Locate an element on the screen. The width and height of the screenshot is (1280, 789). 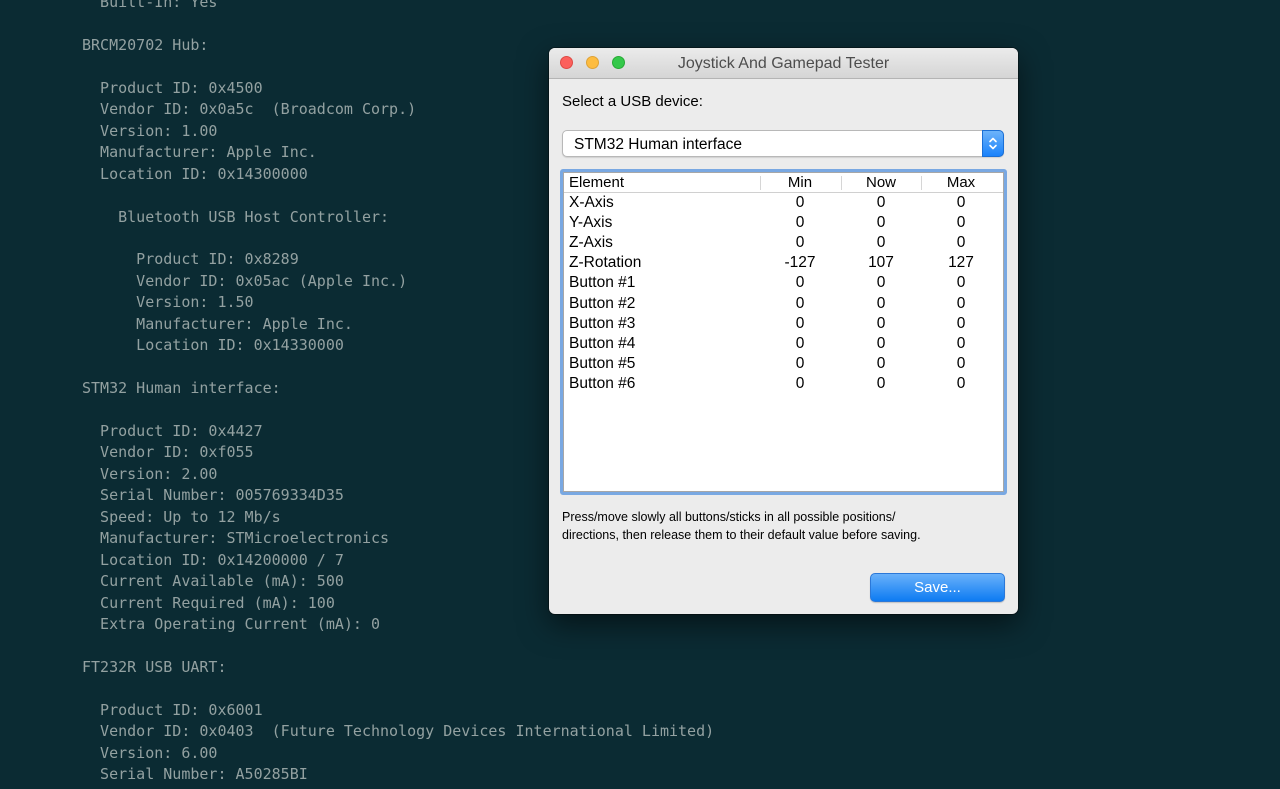
min-cell: -127 is located at coordinates (800, 263).